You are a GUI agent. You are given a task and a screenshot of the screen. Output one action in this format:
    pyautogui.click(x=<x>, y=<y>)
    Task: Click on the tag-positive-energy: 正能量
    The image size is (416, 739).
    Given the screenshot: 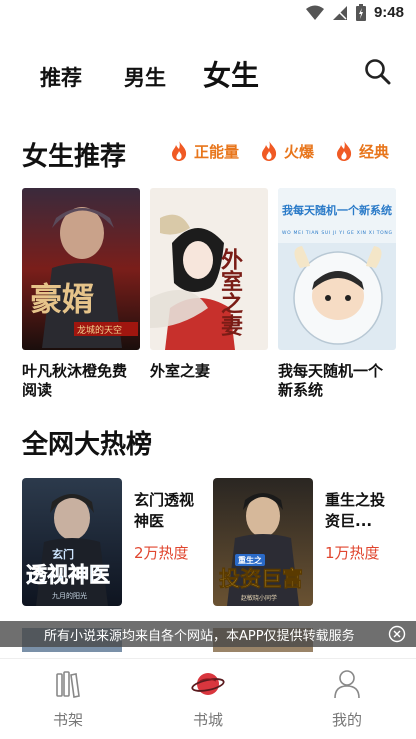 What is the action you would take?
    pyautogui.click(x=204, y=151)
    